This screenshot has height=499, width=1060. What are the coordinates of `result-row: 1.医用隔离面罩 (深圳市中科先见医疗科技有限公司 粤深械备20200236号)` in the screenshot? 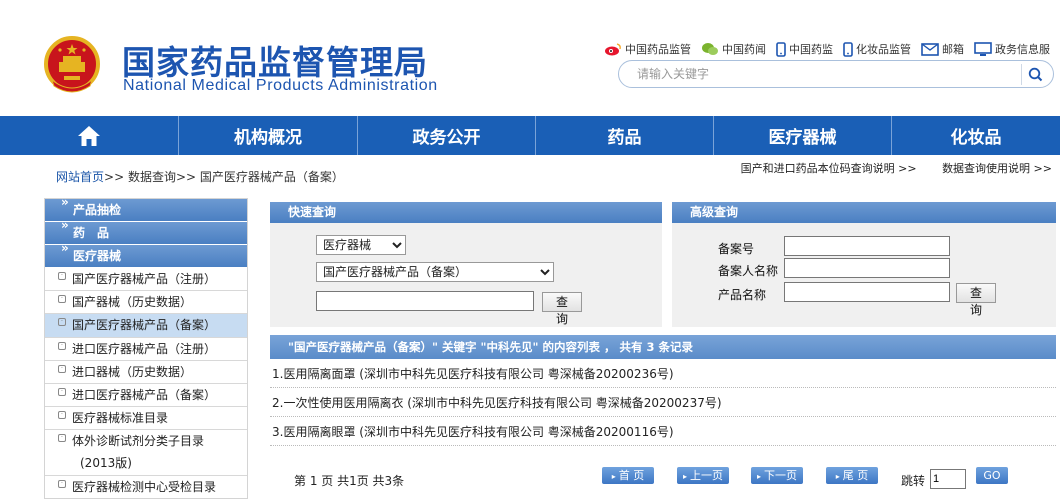 It's located at (663, 374).